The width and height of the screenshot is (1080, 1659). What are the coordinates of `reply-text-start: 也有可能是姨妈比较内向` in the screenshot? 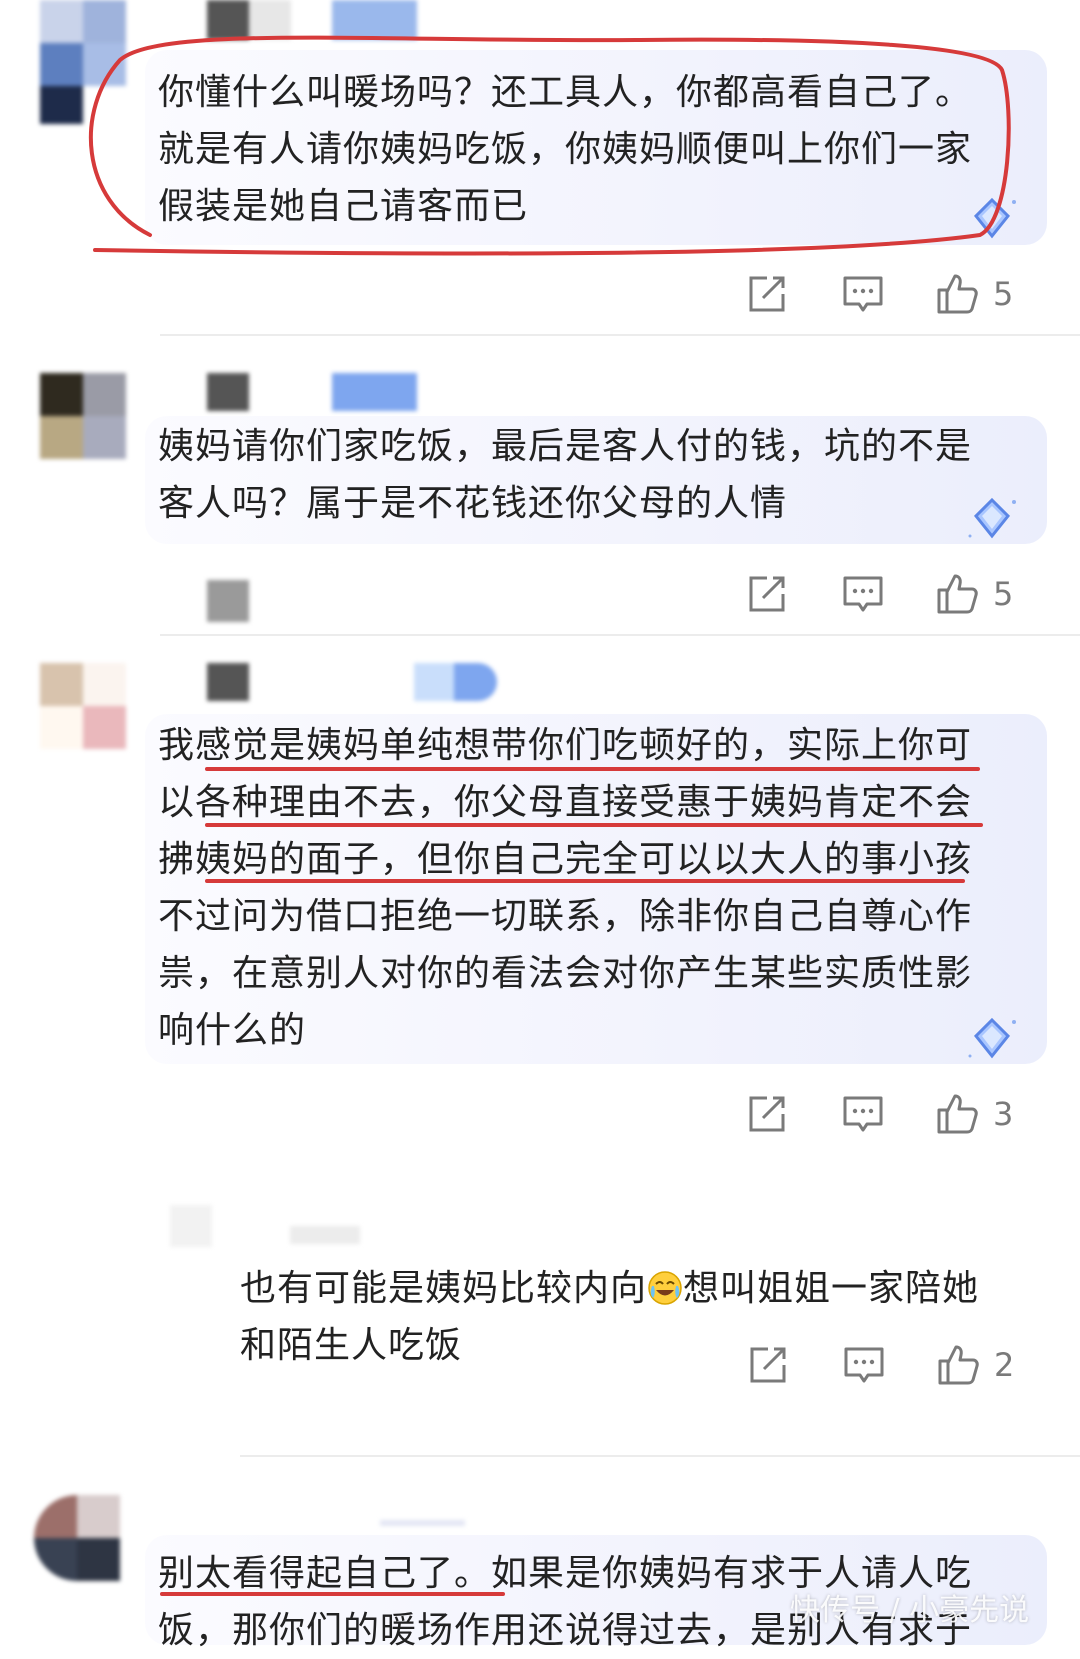 It's located at (444, 1288).